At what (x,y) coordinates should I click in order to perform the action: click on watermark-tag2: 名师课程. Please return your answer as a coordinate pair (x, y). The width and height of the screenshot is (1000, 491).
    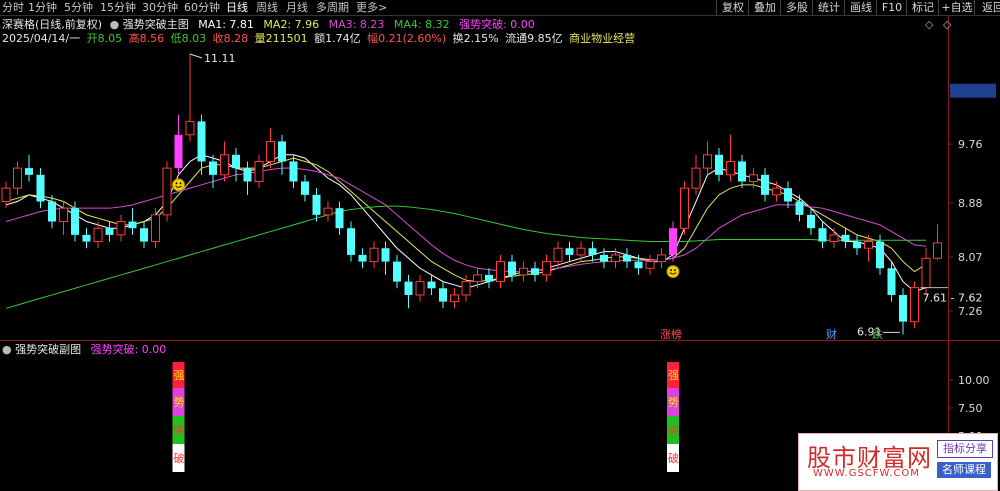
    Looking at the image, I should click on (964, 470).